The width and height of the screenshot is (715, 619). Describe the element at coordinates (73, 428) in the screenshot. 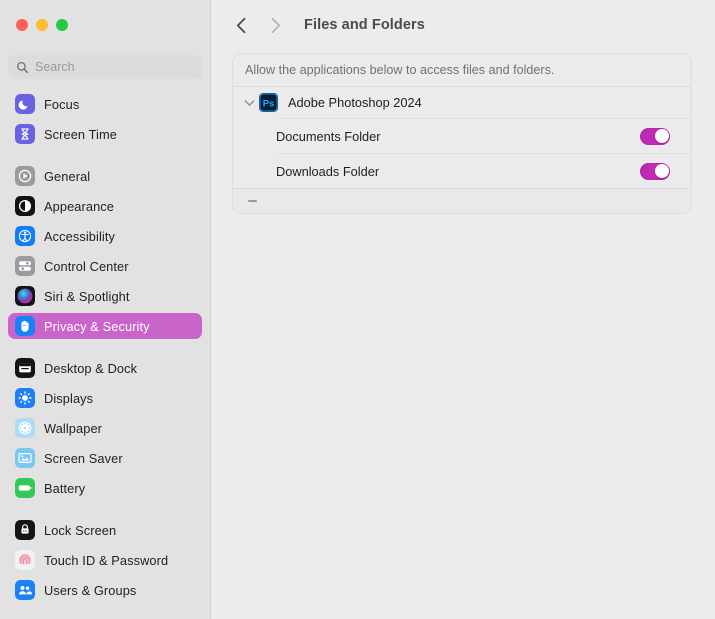

I see `sidebar-item-label: Wallpaper` at that location.